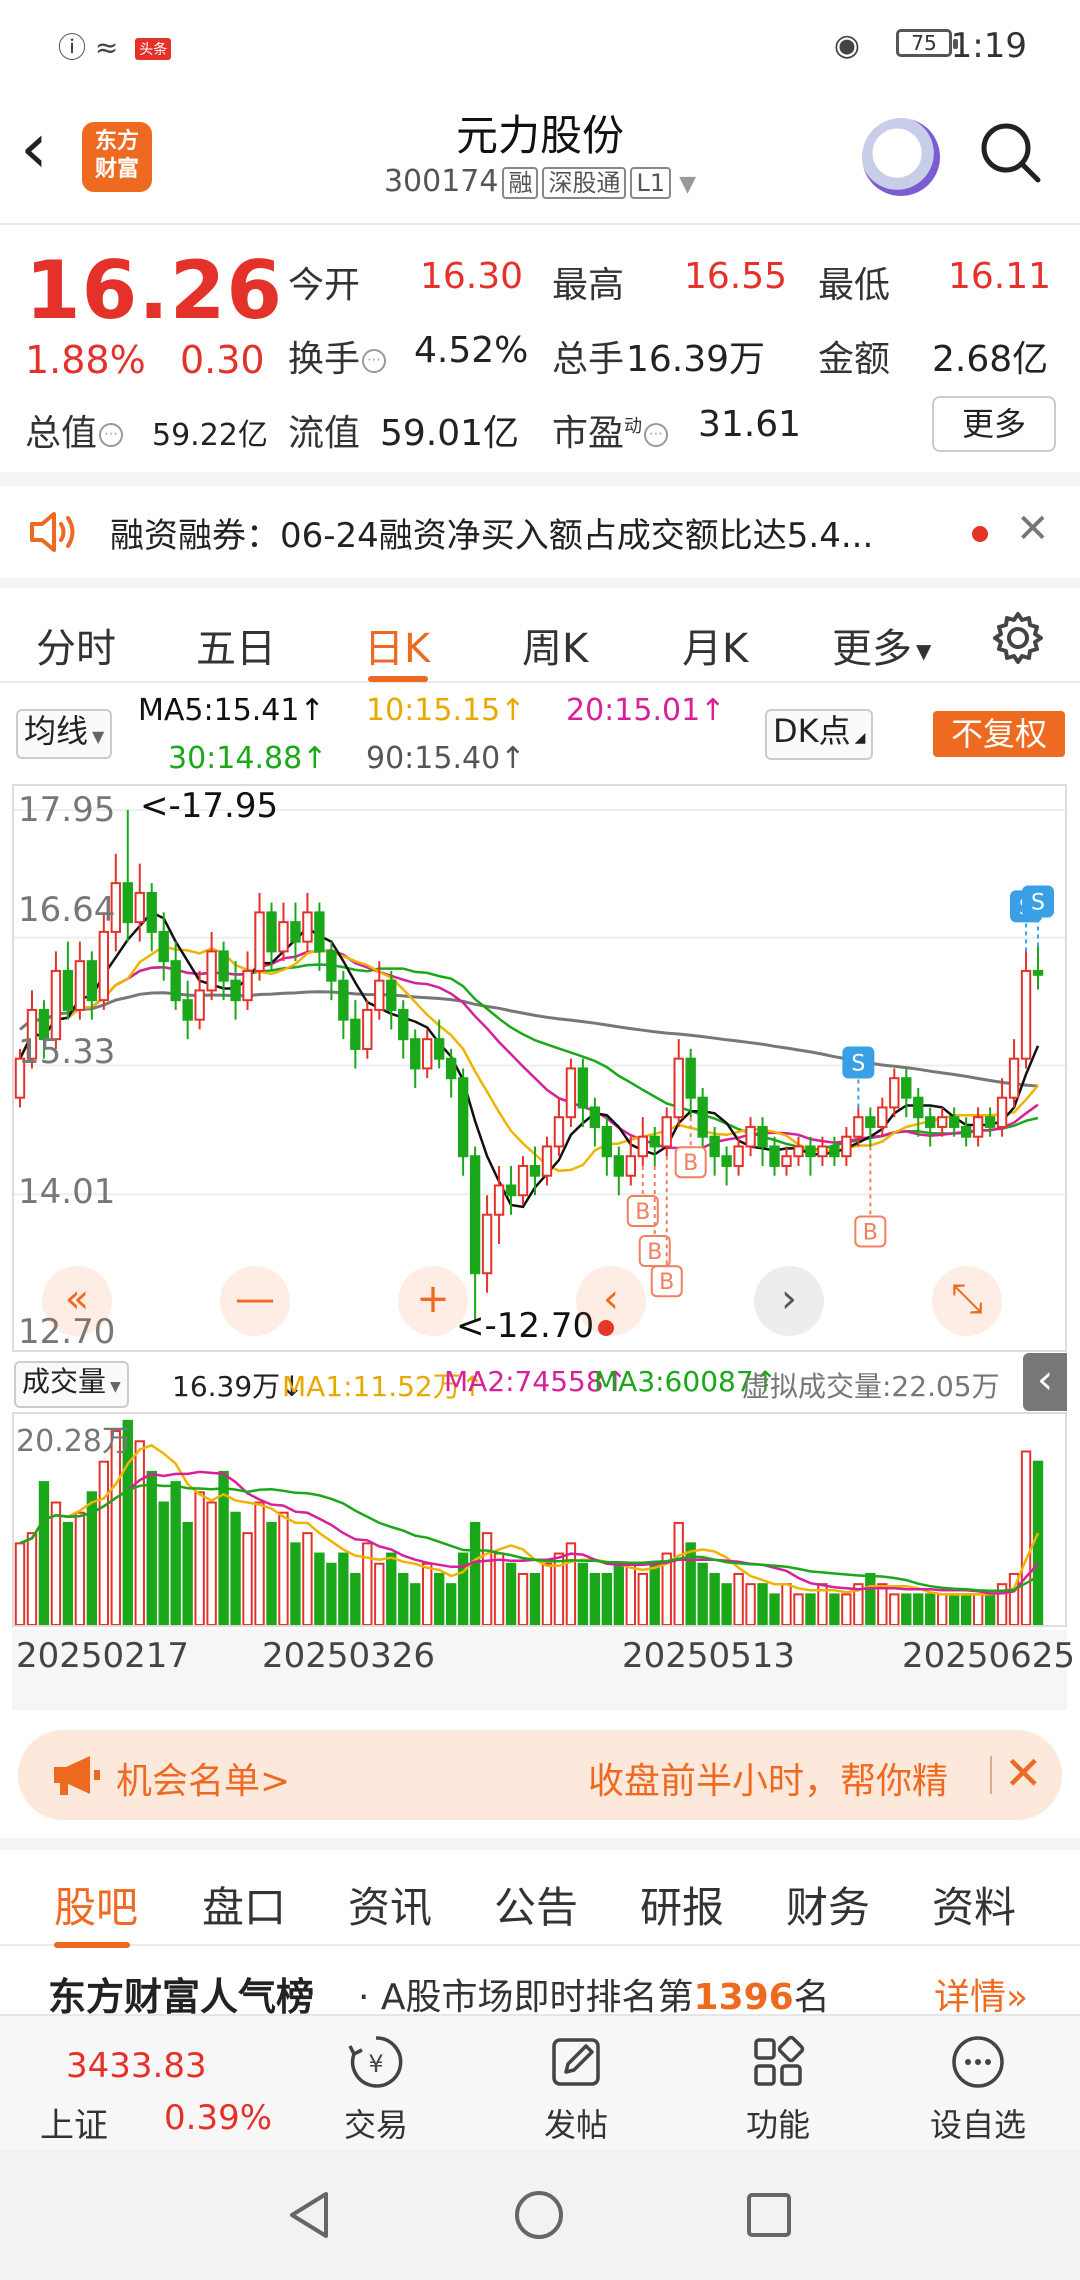  Describe the element at coordinates (433, 1301) in the screenshot. I see `zoom-in-icon: +` at that location.